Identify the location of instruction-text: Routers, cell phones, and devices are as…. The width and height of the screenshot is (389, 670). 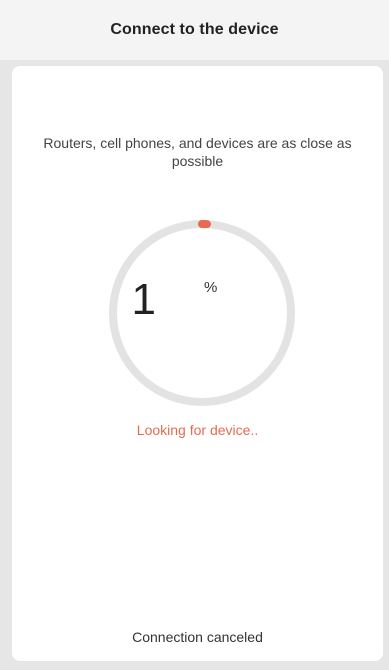
(197, 152).